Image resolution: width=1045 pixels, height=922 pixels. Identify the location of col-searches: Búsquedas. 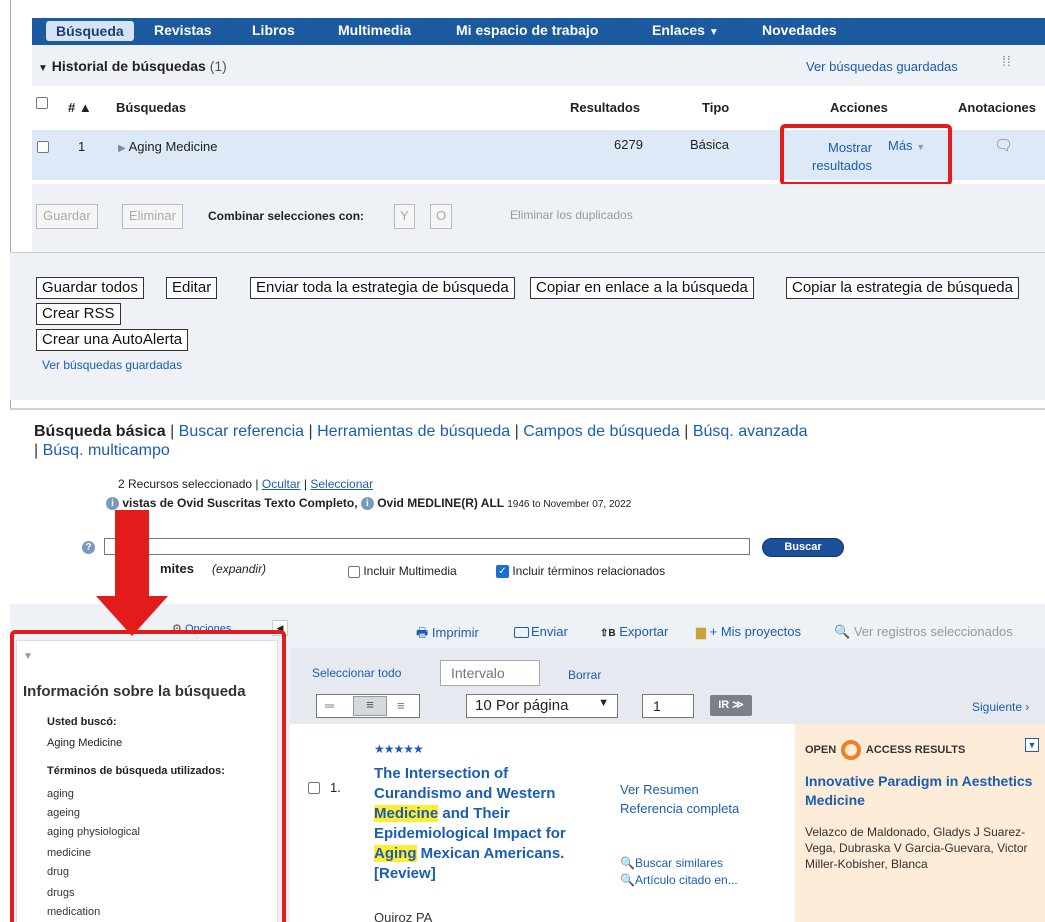
(151, 107).